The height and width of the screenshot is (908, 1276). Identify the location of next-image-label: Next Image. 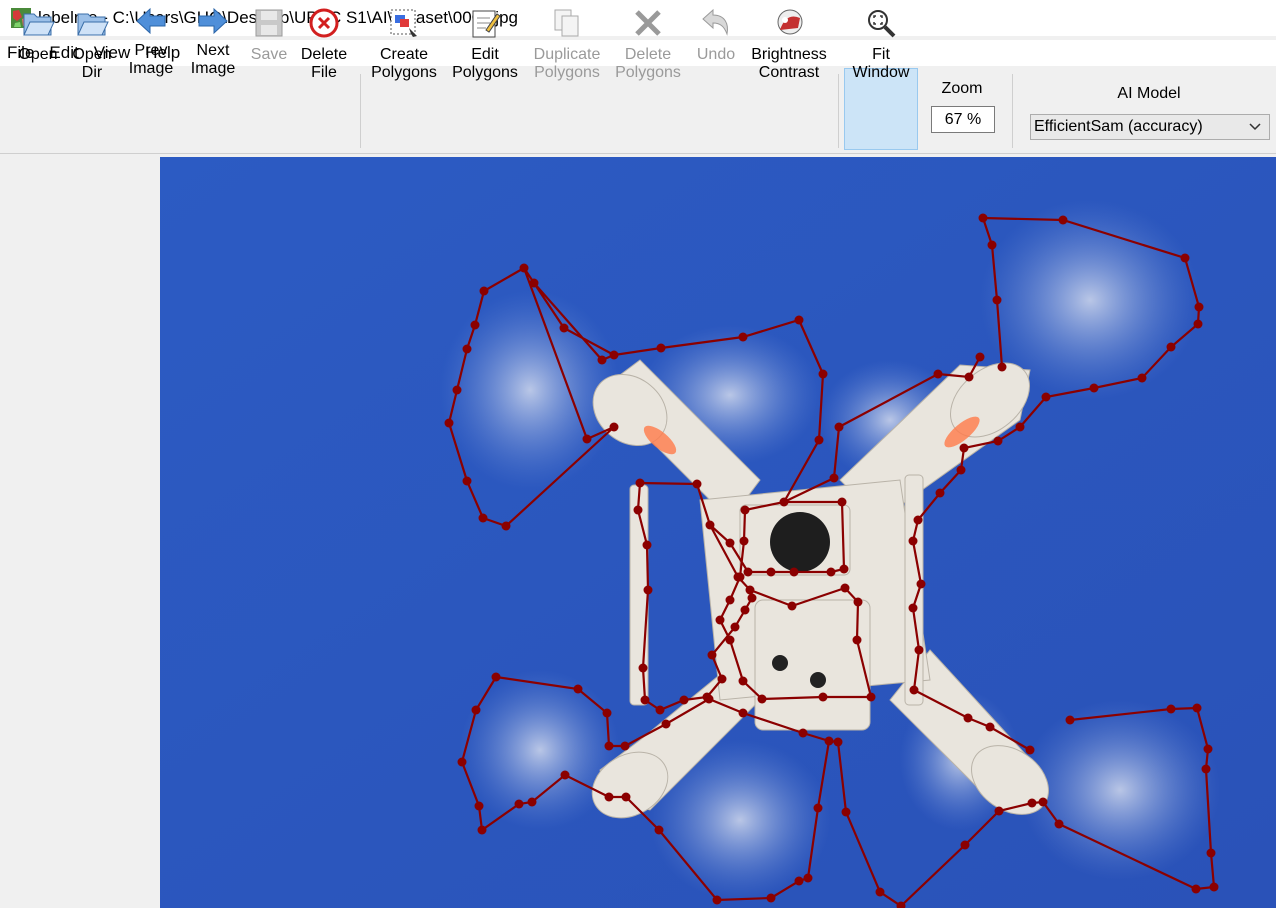
(213, 59).